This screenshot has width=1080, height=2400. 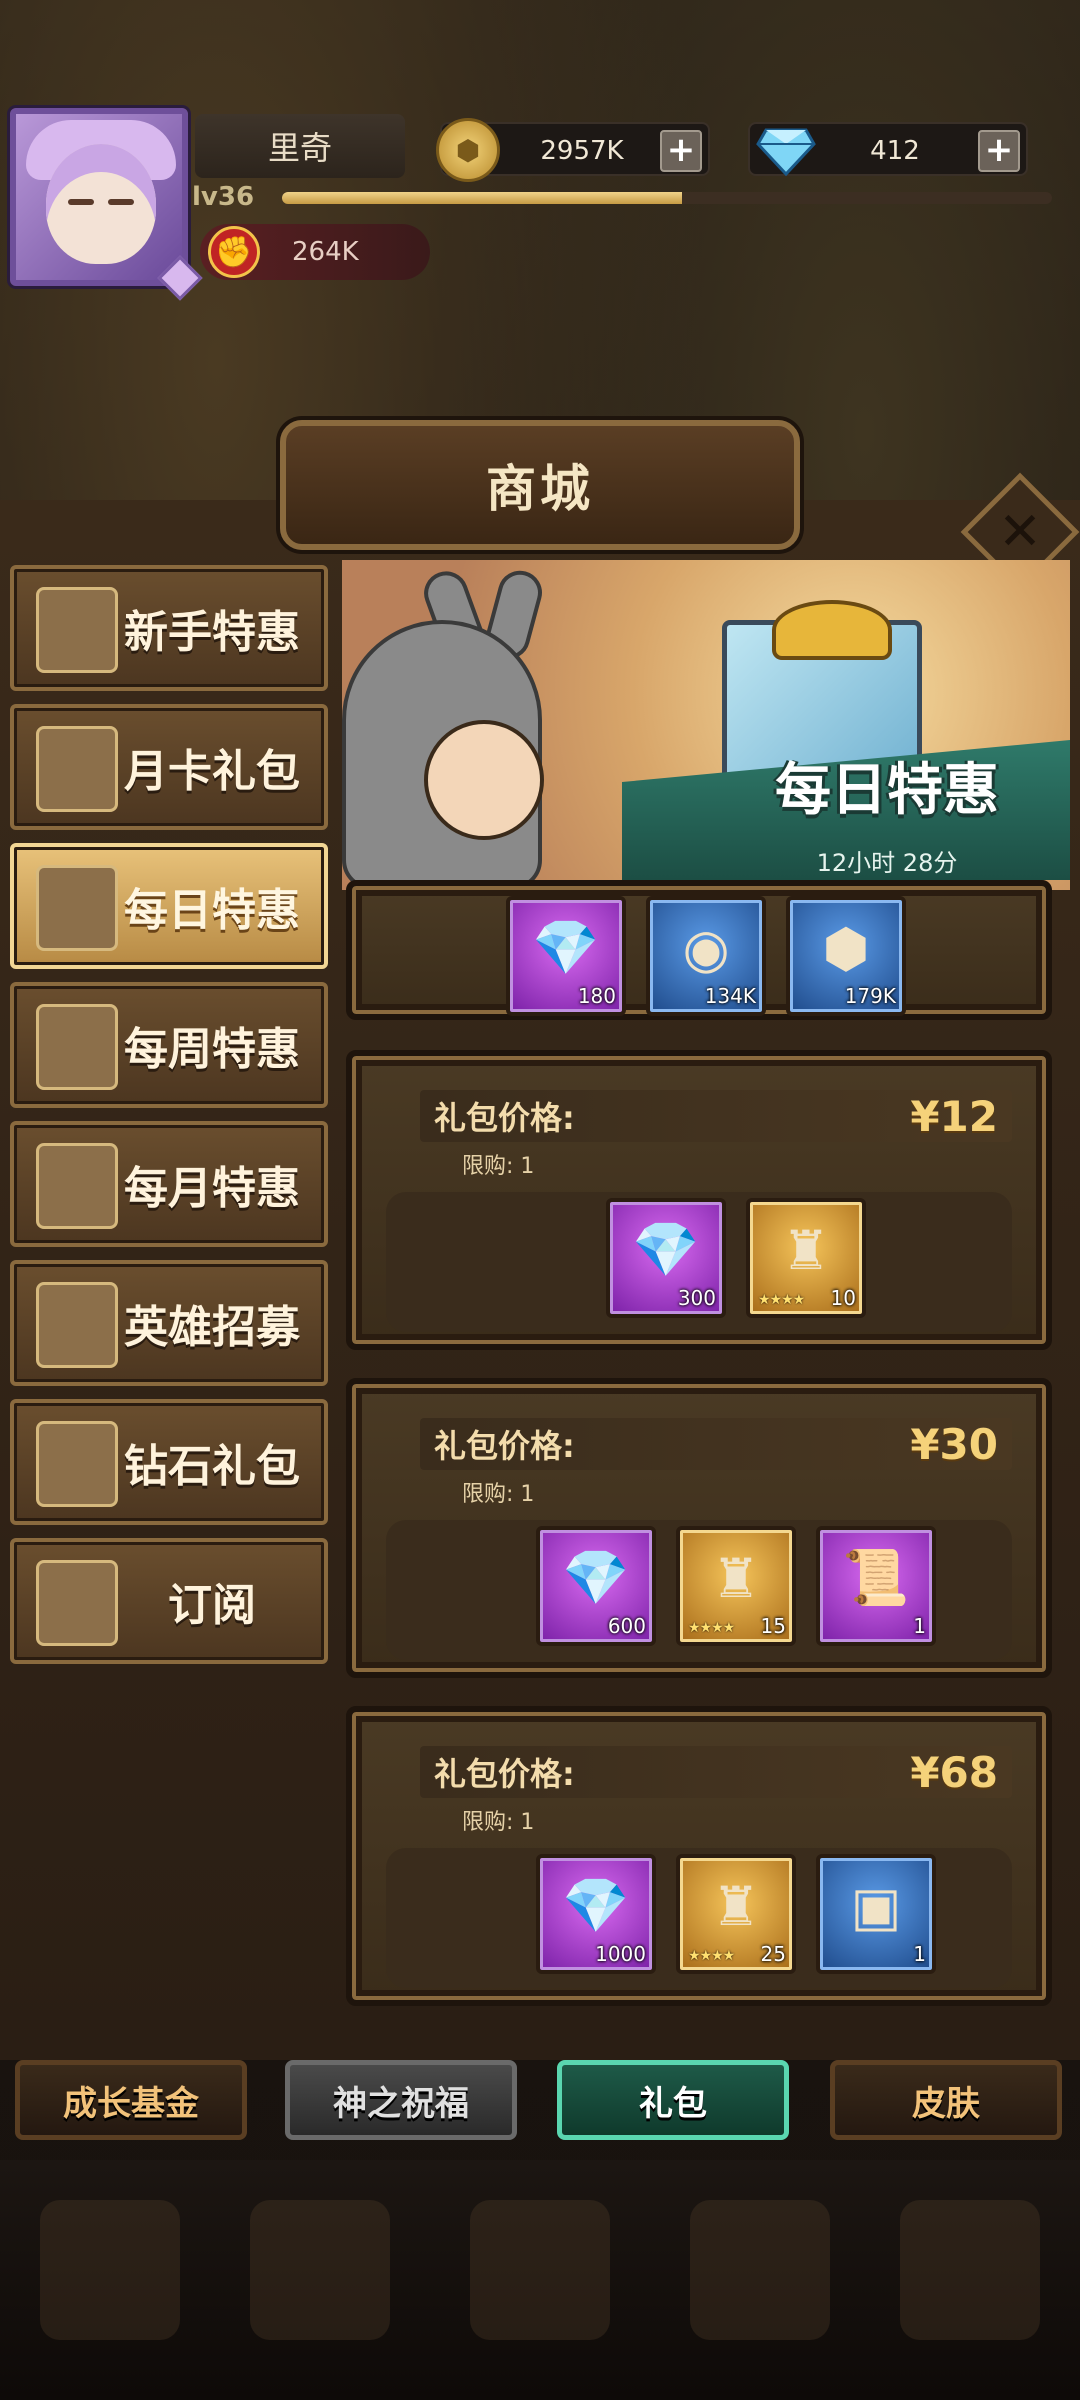 What do you see at coordinates (620, 1954) in the screenshot?
I see `item-count: 1000` at bounding box center [620, 1954].